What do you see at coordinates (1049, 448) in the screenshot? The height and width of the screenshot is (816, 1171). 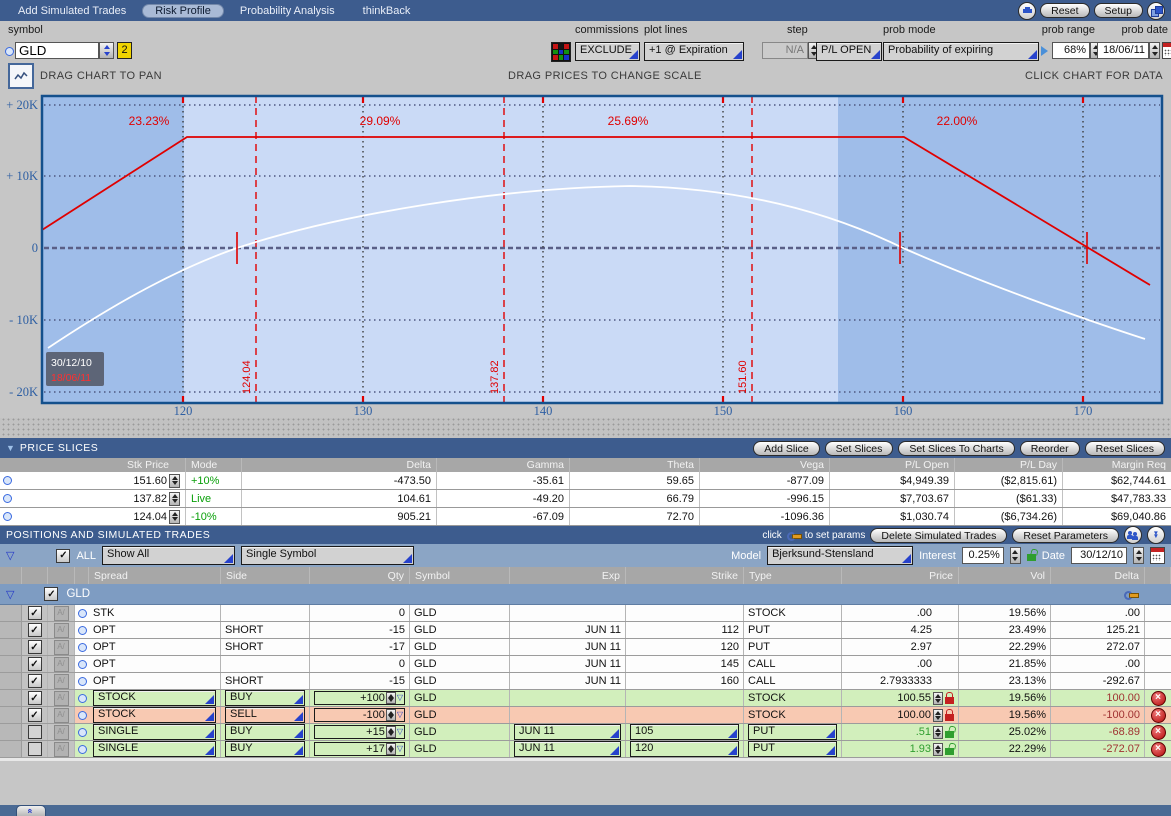 I see `reorder-button: Reorder` at bounding box center [1049, 448].